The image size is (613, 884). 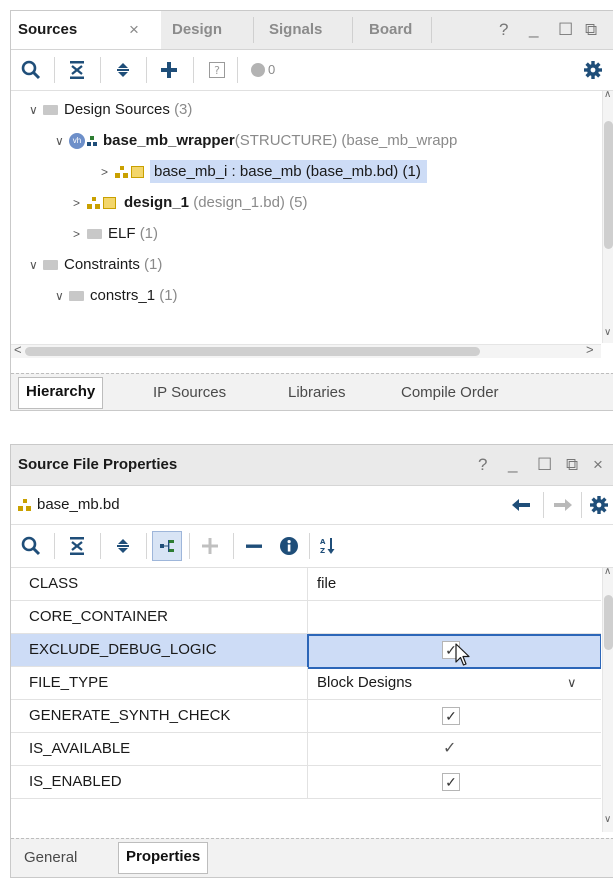 What do you see at coordinates (110, 110) in the screenshot?
I see `tree-node-design-sources: ∨ Design Sources (3)` at bounding box center [110, 110].